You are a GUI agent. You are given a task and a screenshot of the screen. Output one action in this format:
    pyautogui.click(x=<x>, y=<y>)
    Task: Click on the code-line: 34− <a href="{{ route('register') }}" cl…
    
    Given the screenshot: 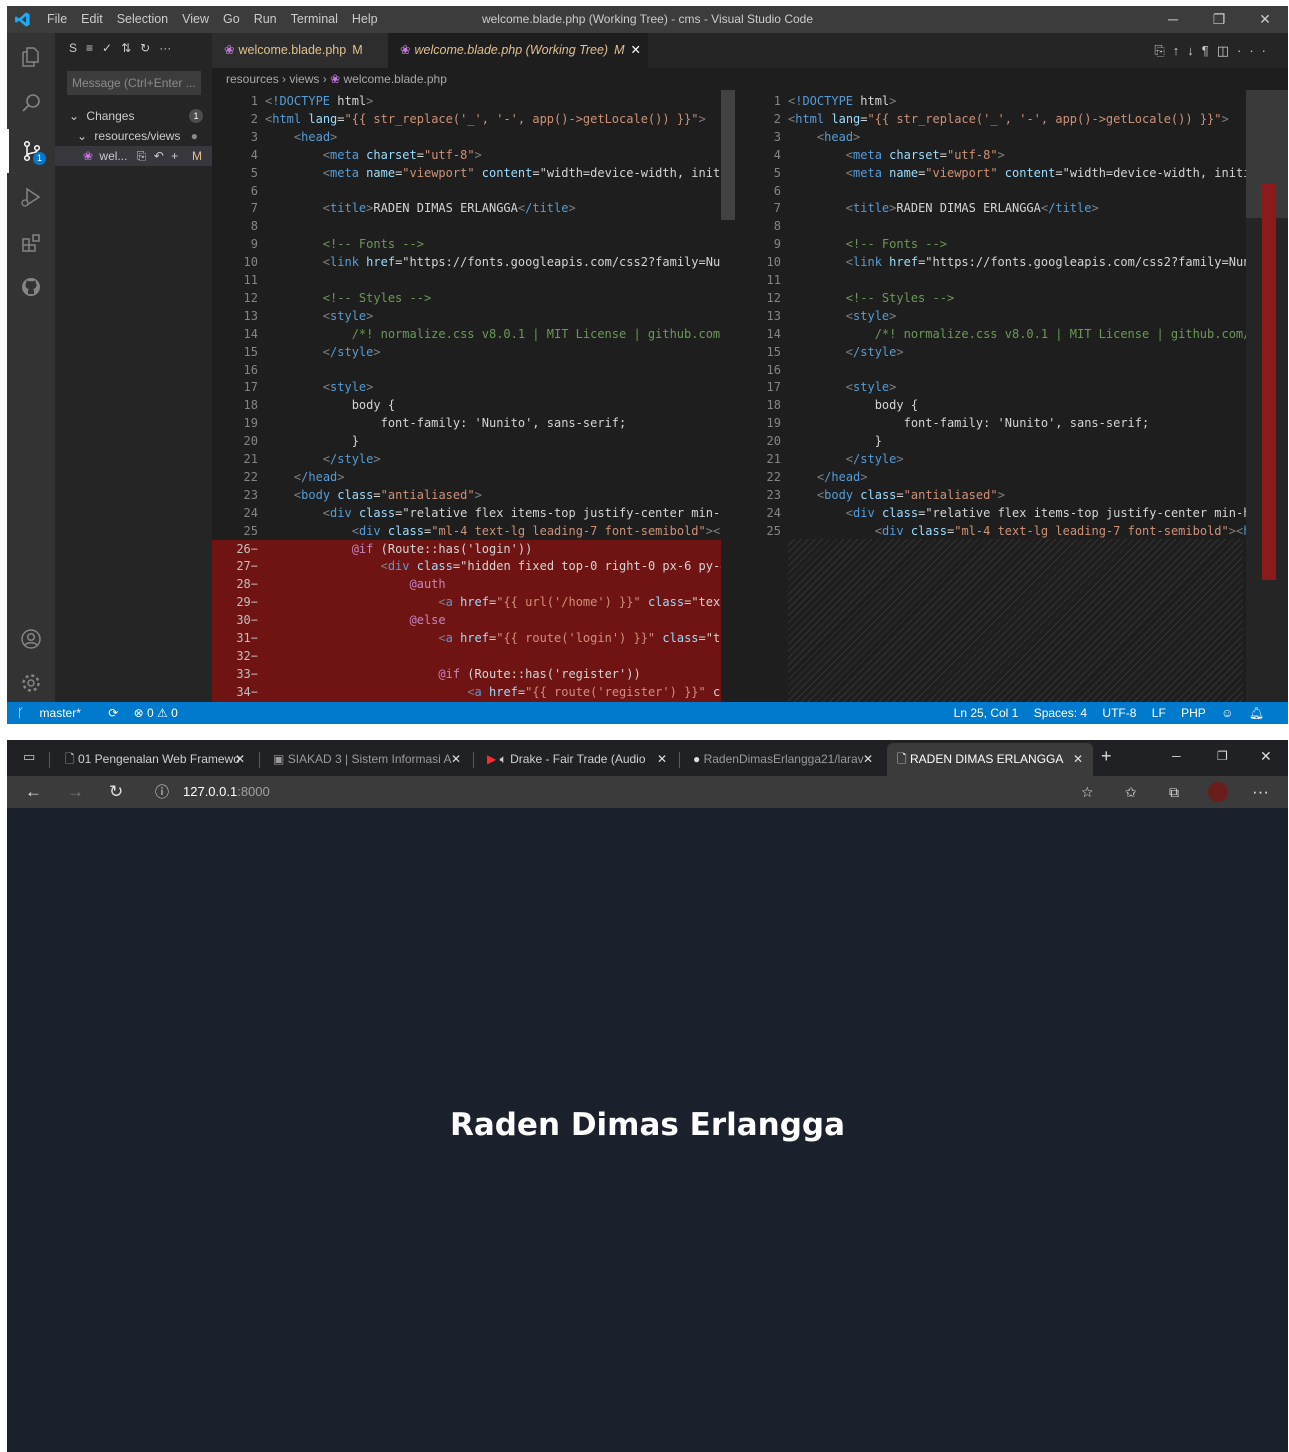 What is the action you would take?
    pyautogui.click(x=473, y=691)
    